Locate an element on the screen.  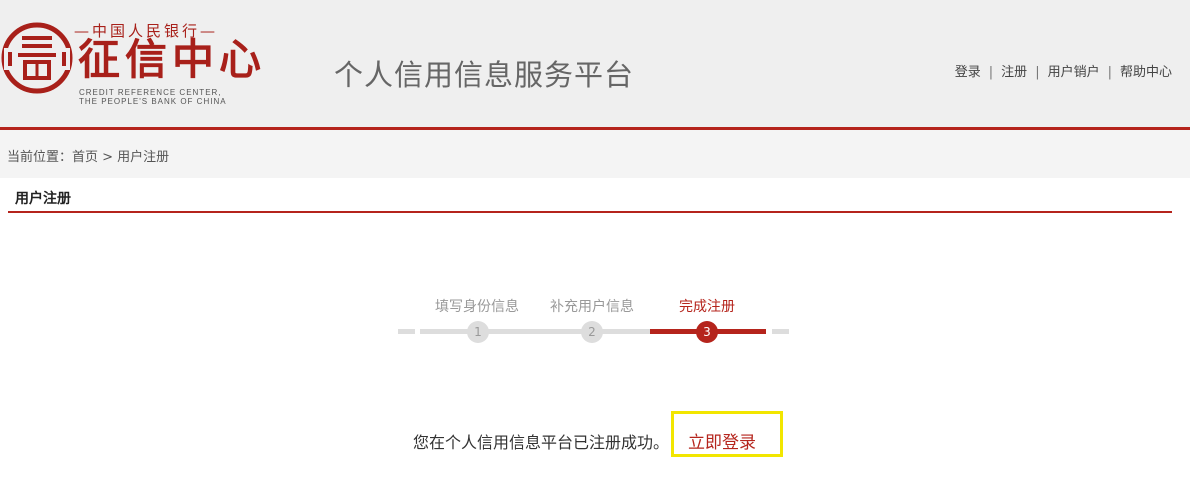
breadcrumb: 当前位置：首页 > 用户注册 is located at coordinates (88, 157).